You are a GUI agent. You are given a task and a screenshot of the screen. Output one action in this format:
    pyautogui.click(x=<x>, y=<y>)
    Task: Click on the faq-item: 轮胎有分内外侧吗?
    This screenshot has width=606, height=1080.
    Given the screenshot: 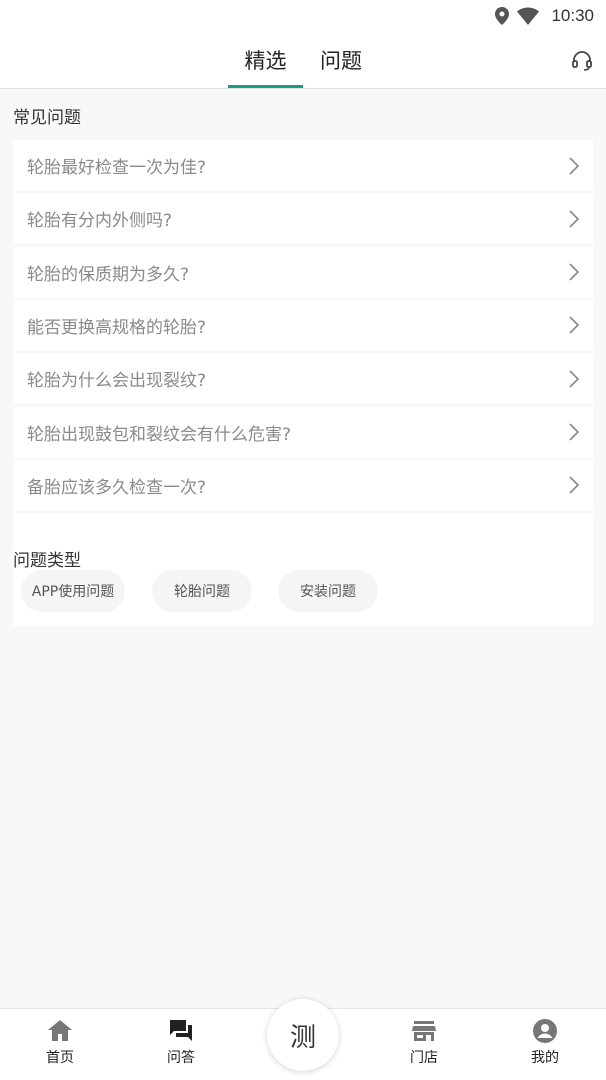 What is the action you would take?
    pyautogui.click(x=303, y=219)
    